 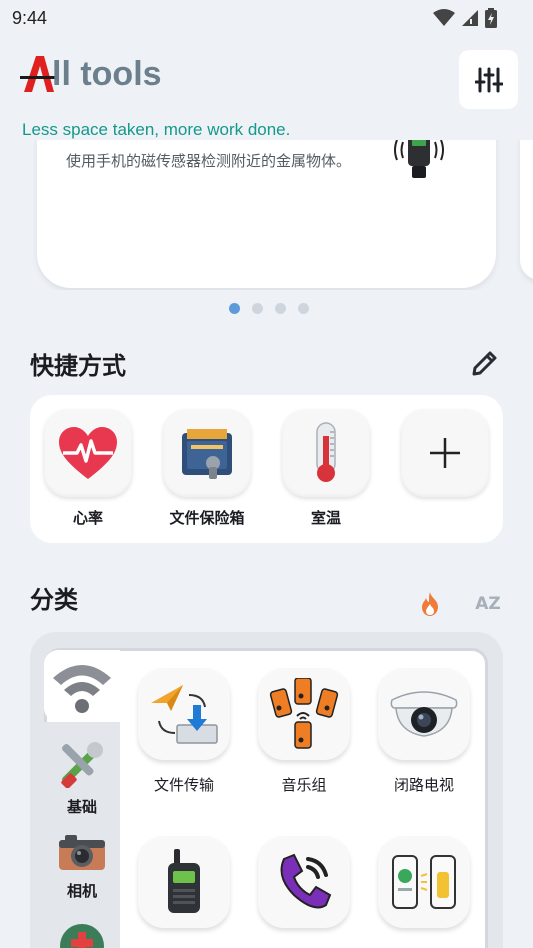 I want to click on shortcuts-panel: 心率 文件保险箱 室温, so click(x=266, y=469).